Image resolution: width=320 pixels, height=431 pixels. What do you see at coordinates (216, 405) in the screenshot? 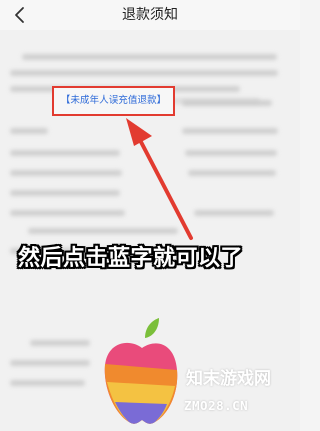
I see `watermark-domain: ZMO28.CN` at bounding box center [216, 405].